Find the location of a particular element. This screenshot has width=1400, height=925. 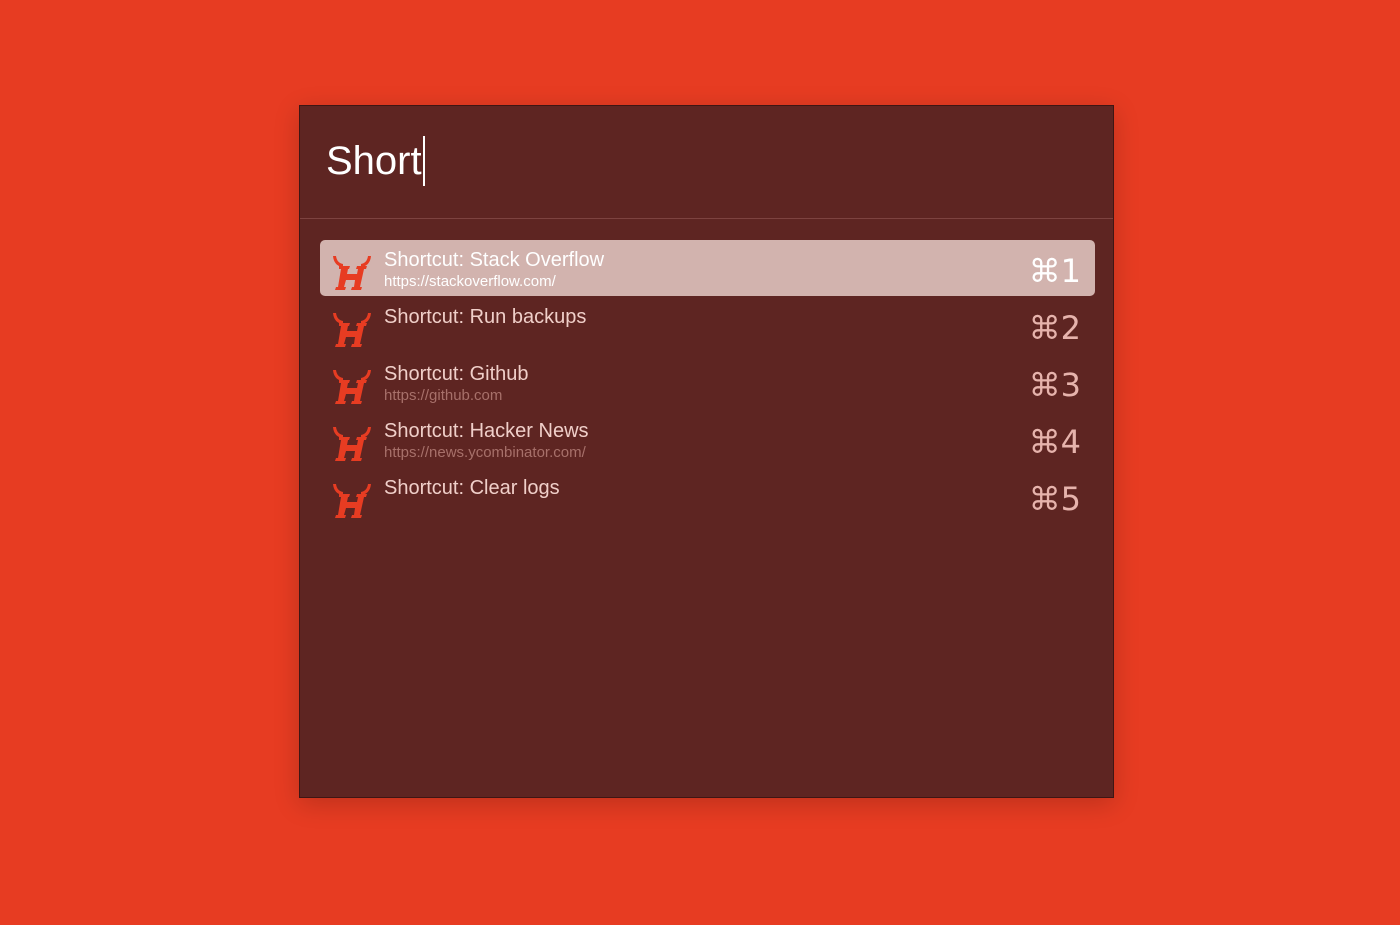

result-subtitle: https://news.ycombinator.com/ is located at coordinates (485, 452).